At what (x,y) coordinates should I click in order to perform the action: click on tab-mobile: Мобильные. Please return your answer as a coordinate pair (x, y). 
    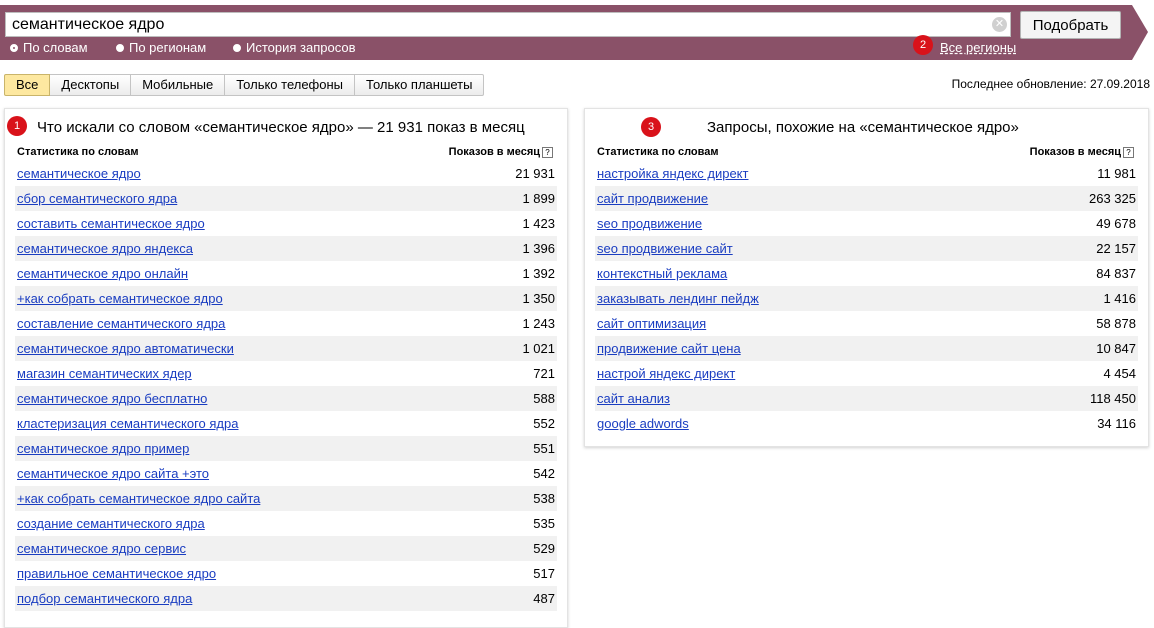
    Looking at the image, I should click on (178, 85).